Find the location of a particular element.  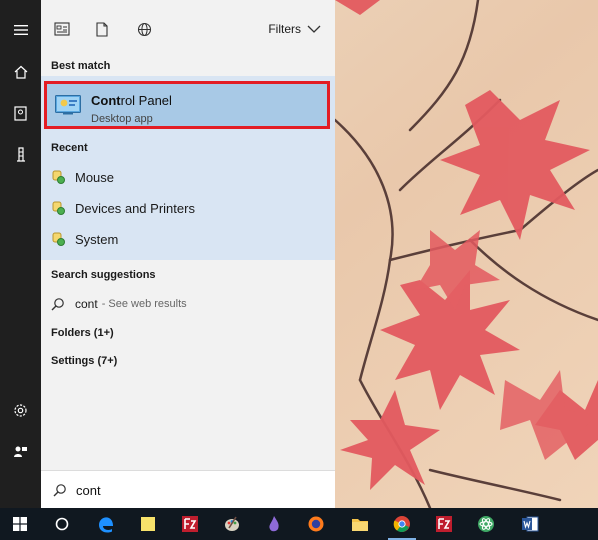

cortana-icon is located at coordinates (62, 524).